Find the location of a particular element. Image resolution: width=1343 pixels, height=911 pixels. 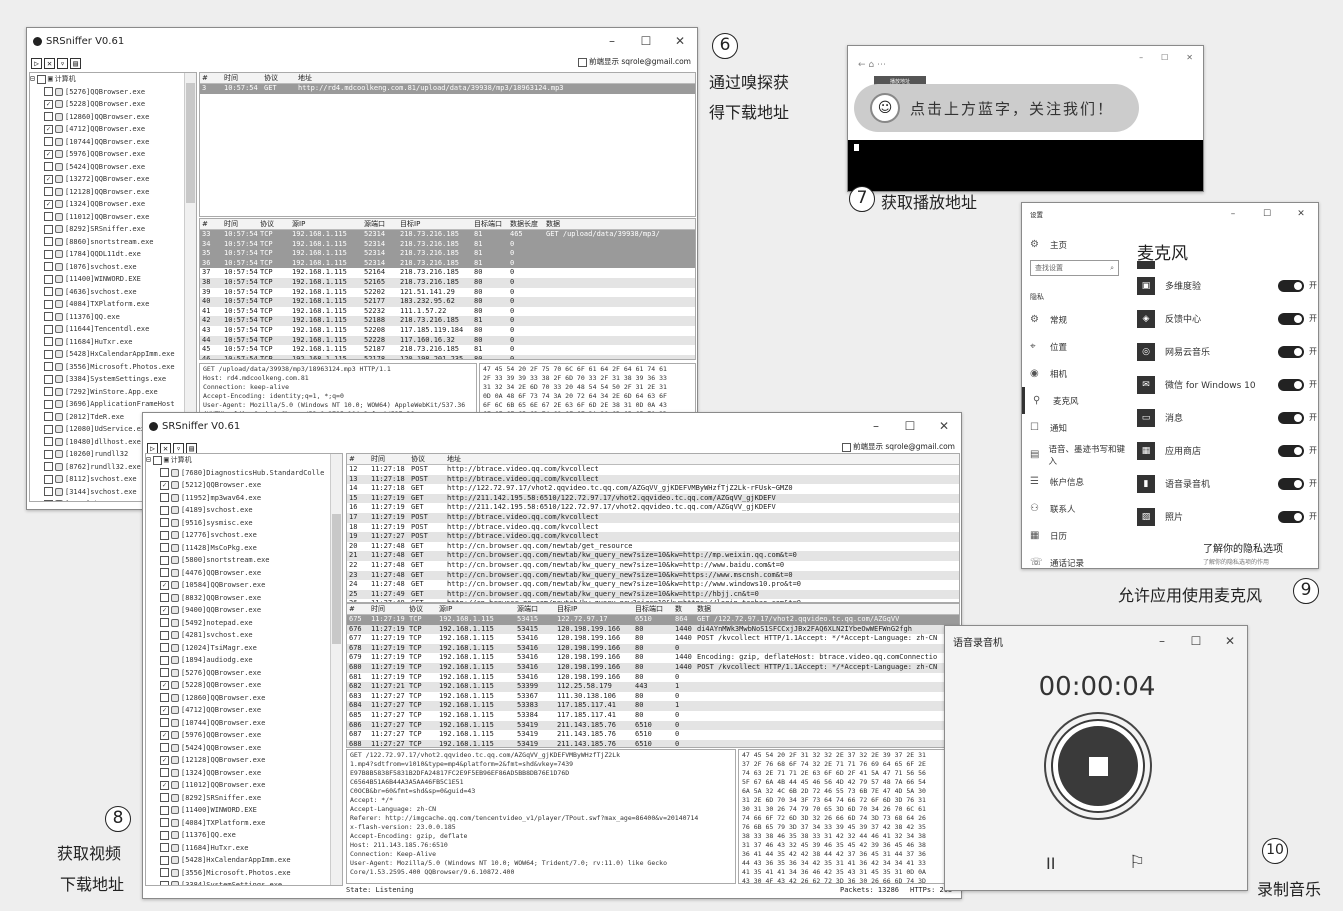

tree-item: [11400]WINWORD.EXE is located at coordinates (244, 810).